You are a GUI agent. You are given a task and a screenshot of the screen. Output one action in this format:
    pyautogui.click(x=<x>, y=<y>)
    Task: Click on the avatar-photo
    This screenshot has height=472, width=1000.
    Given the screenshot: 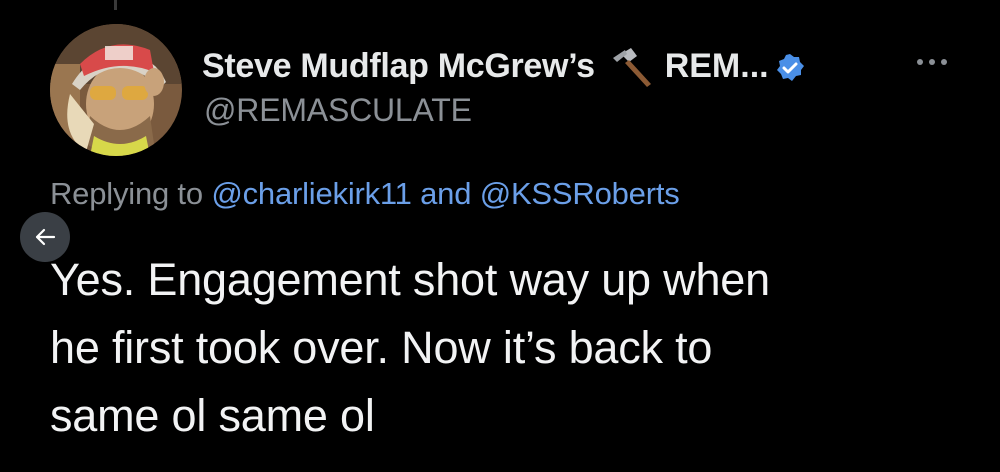 What is the action you would take?
    pyautogui.click(x=116, y=90)
    